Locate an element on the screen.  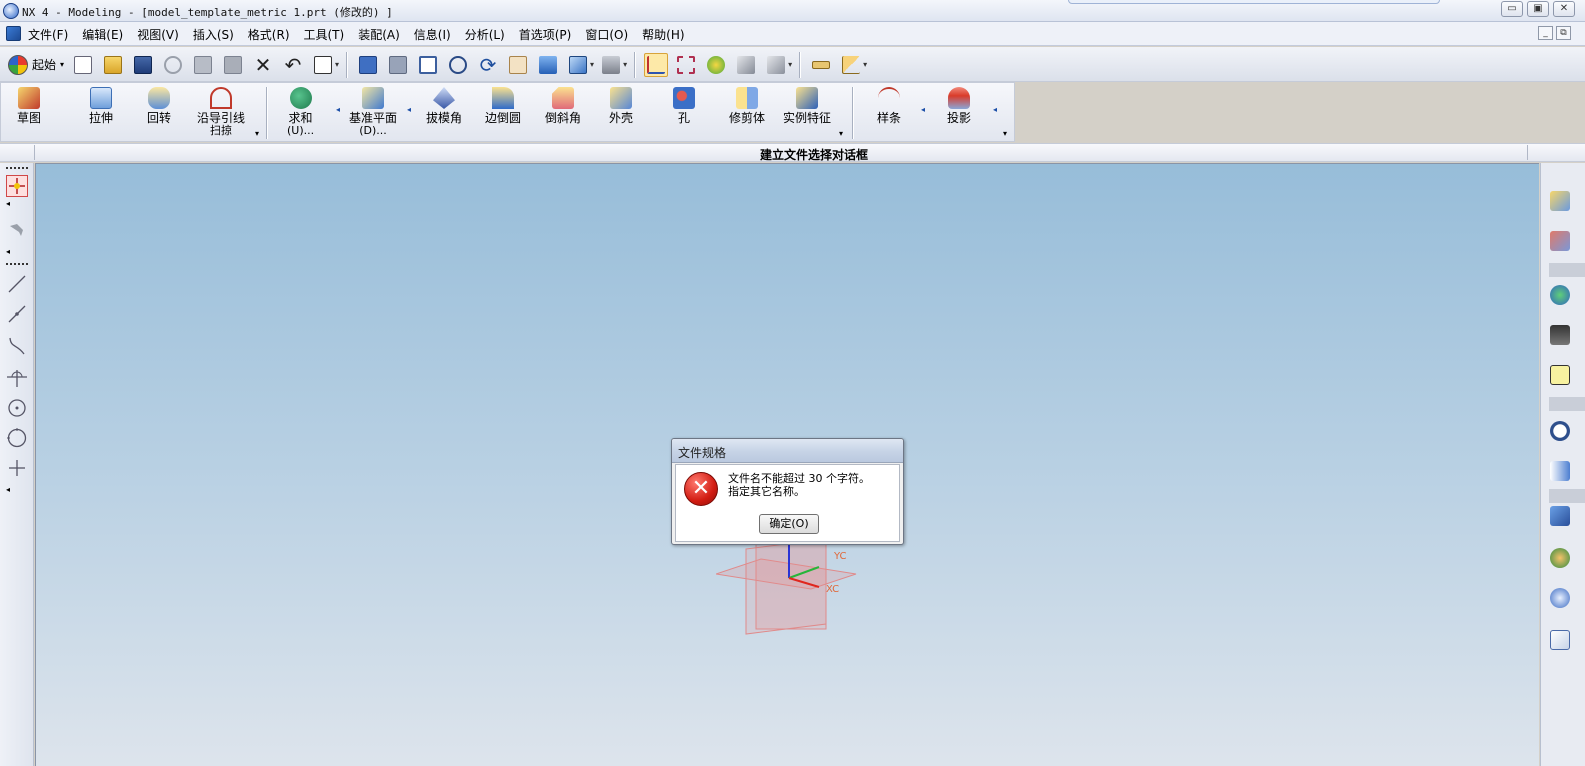
system-scenes-icon is located at coordinates (1560, 598).